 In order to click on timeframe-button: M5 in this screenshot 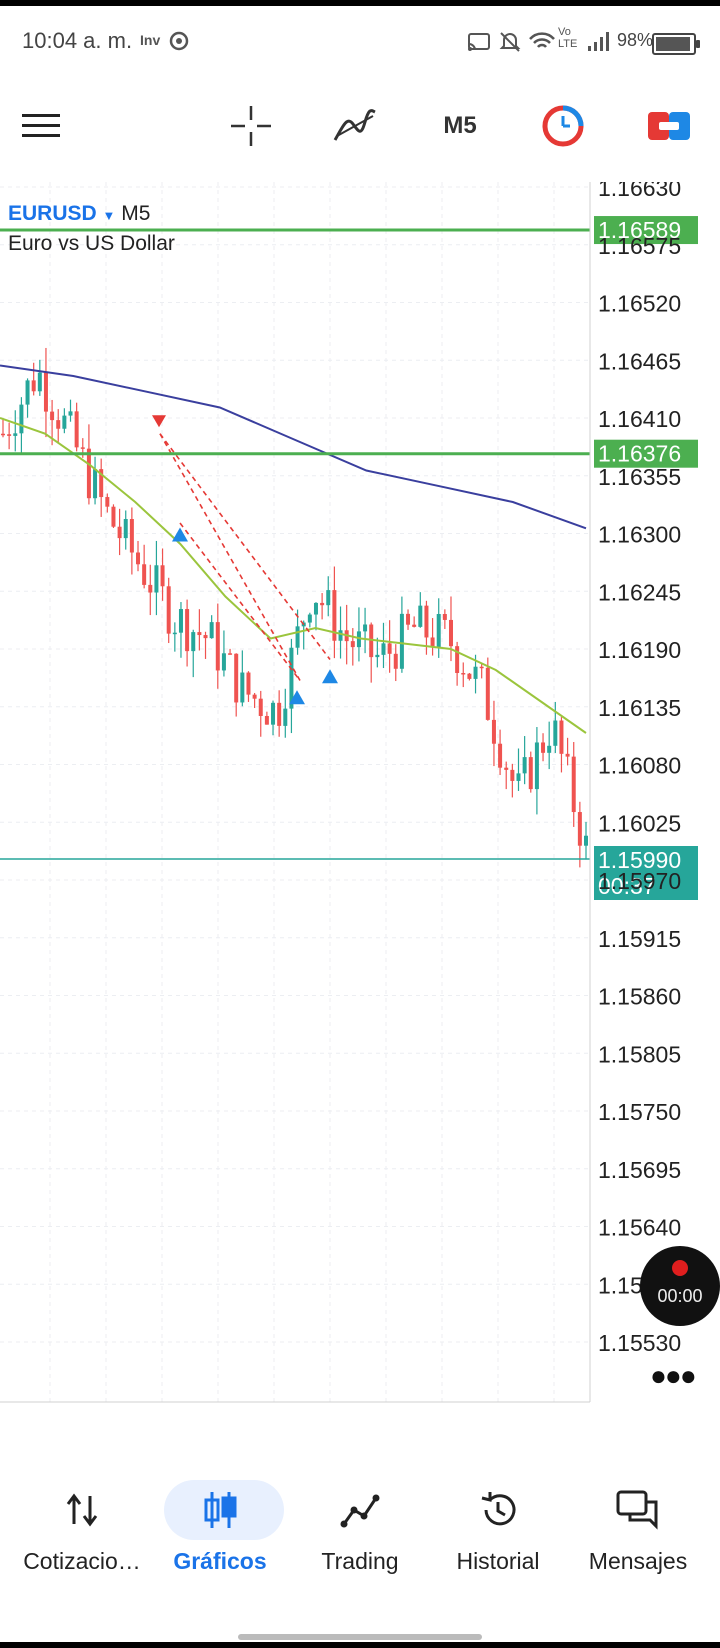, I will do `click(460, 126)`.